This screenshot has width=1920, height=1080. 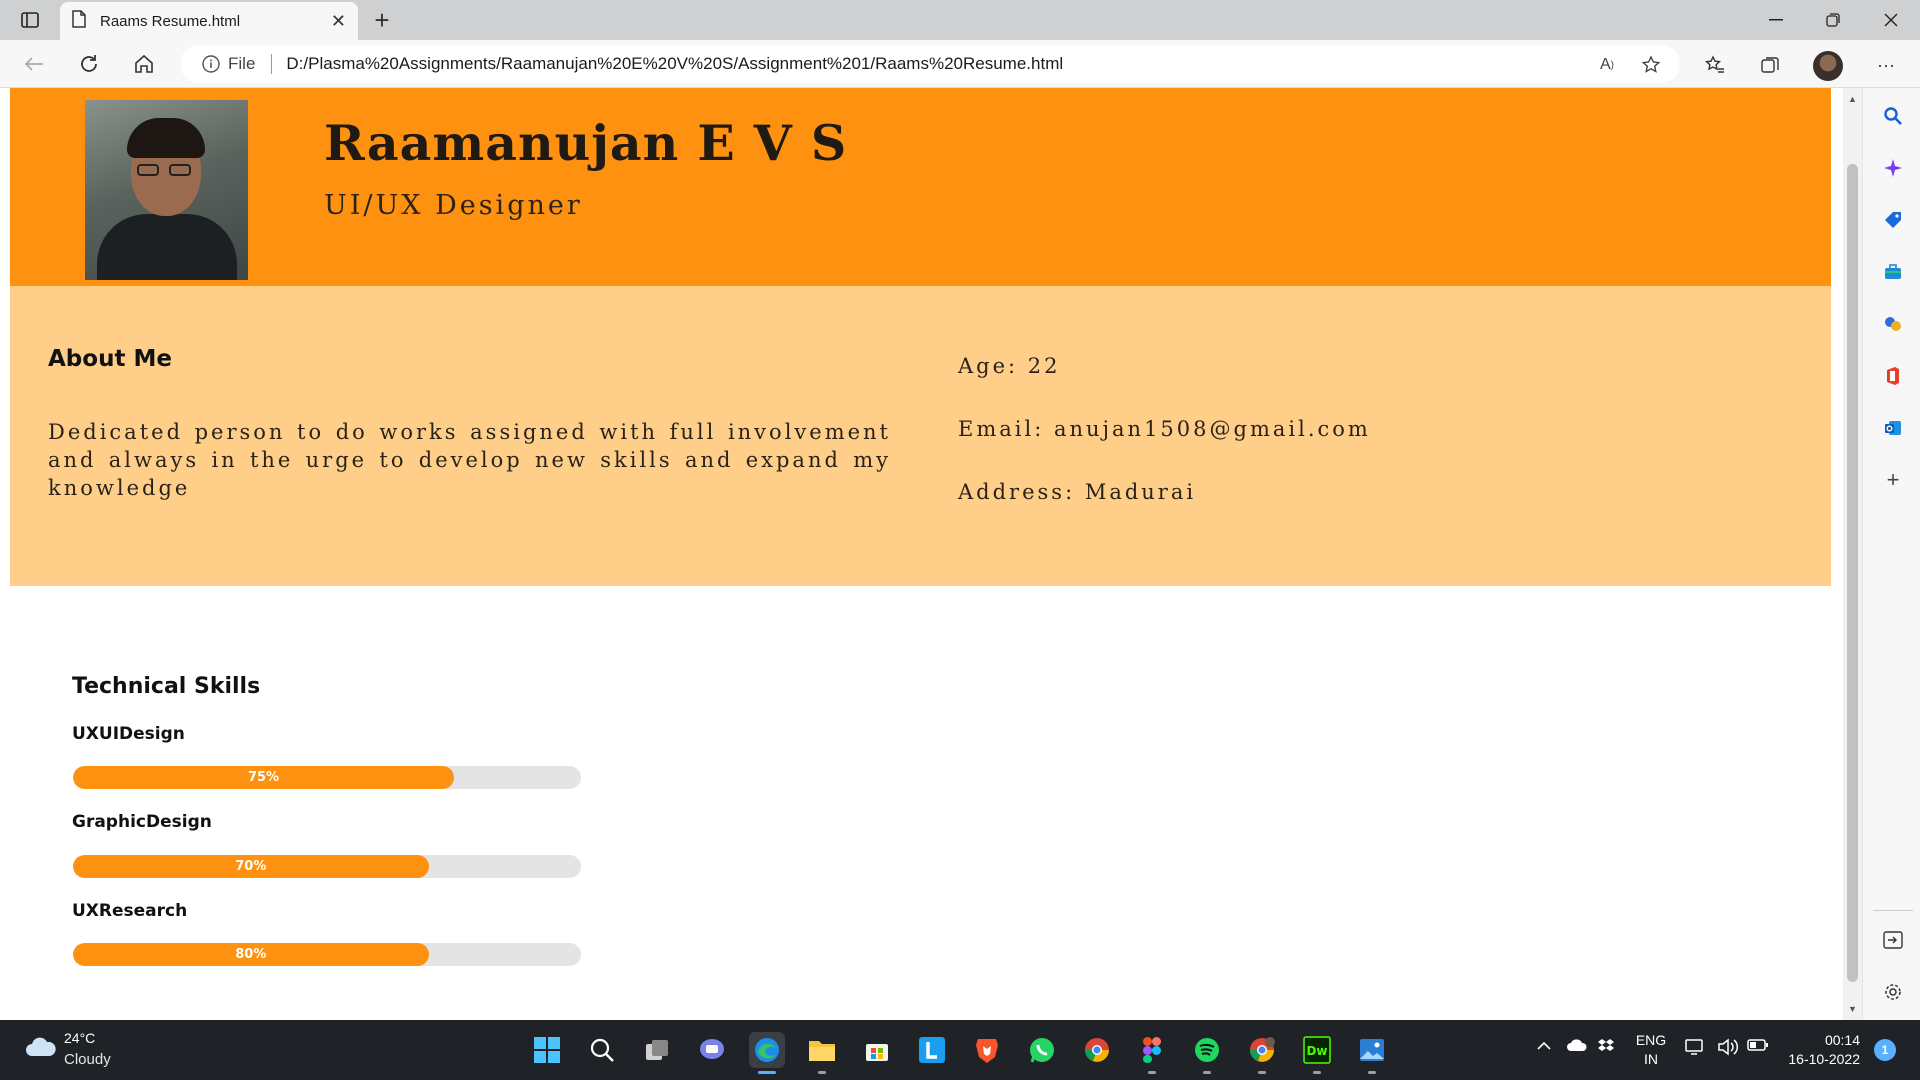 I want to click on windows-taskbar: 24°C Cloudy Dw ENG IN 00:14 16-10-2022 1, so click(x=960, y=1050).